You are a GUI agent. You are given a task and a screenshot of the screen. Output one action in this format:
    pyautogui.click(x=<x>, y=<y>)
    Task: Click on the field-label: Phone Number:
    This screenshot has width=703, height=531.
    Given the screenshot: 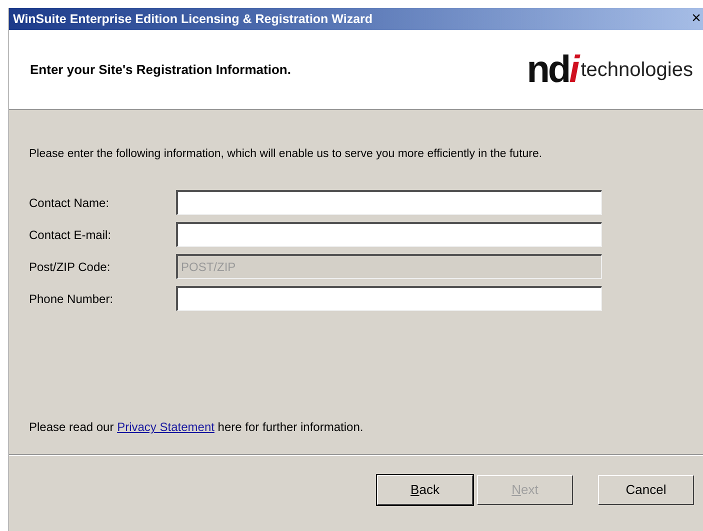 What is the action you would take?
    pyautogui.click(x=71, y=299)
    